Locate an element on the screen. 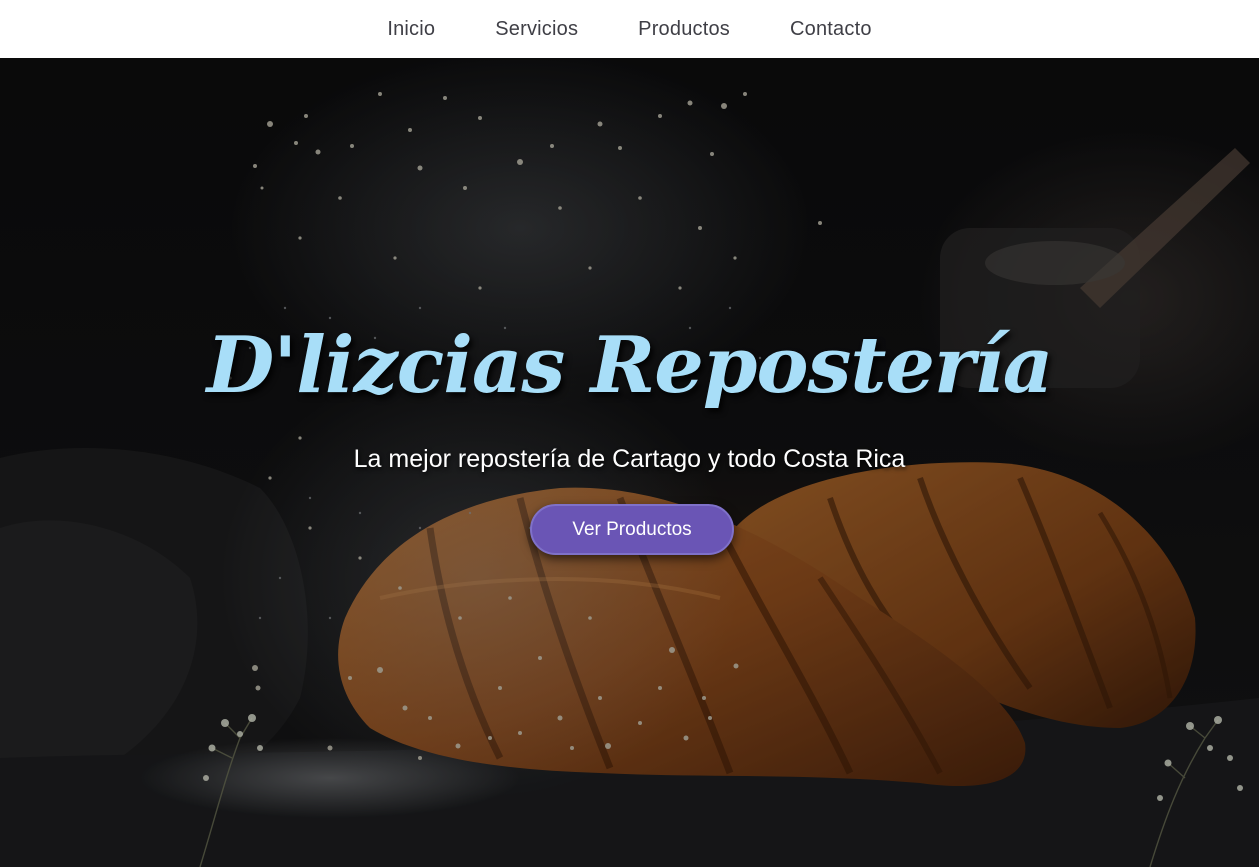 This screenshot has width=1259, height=867. ver-productos-button: Ver Productos is located at coordinates (632, 529).